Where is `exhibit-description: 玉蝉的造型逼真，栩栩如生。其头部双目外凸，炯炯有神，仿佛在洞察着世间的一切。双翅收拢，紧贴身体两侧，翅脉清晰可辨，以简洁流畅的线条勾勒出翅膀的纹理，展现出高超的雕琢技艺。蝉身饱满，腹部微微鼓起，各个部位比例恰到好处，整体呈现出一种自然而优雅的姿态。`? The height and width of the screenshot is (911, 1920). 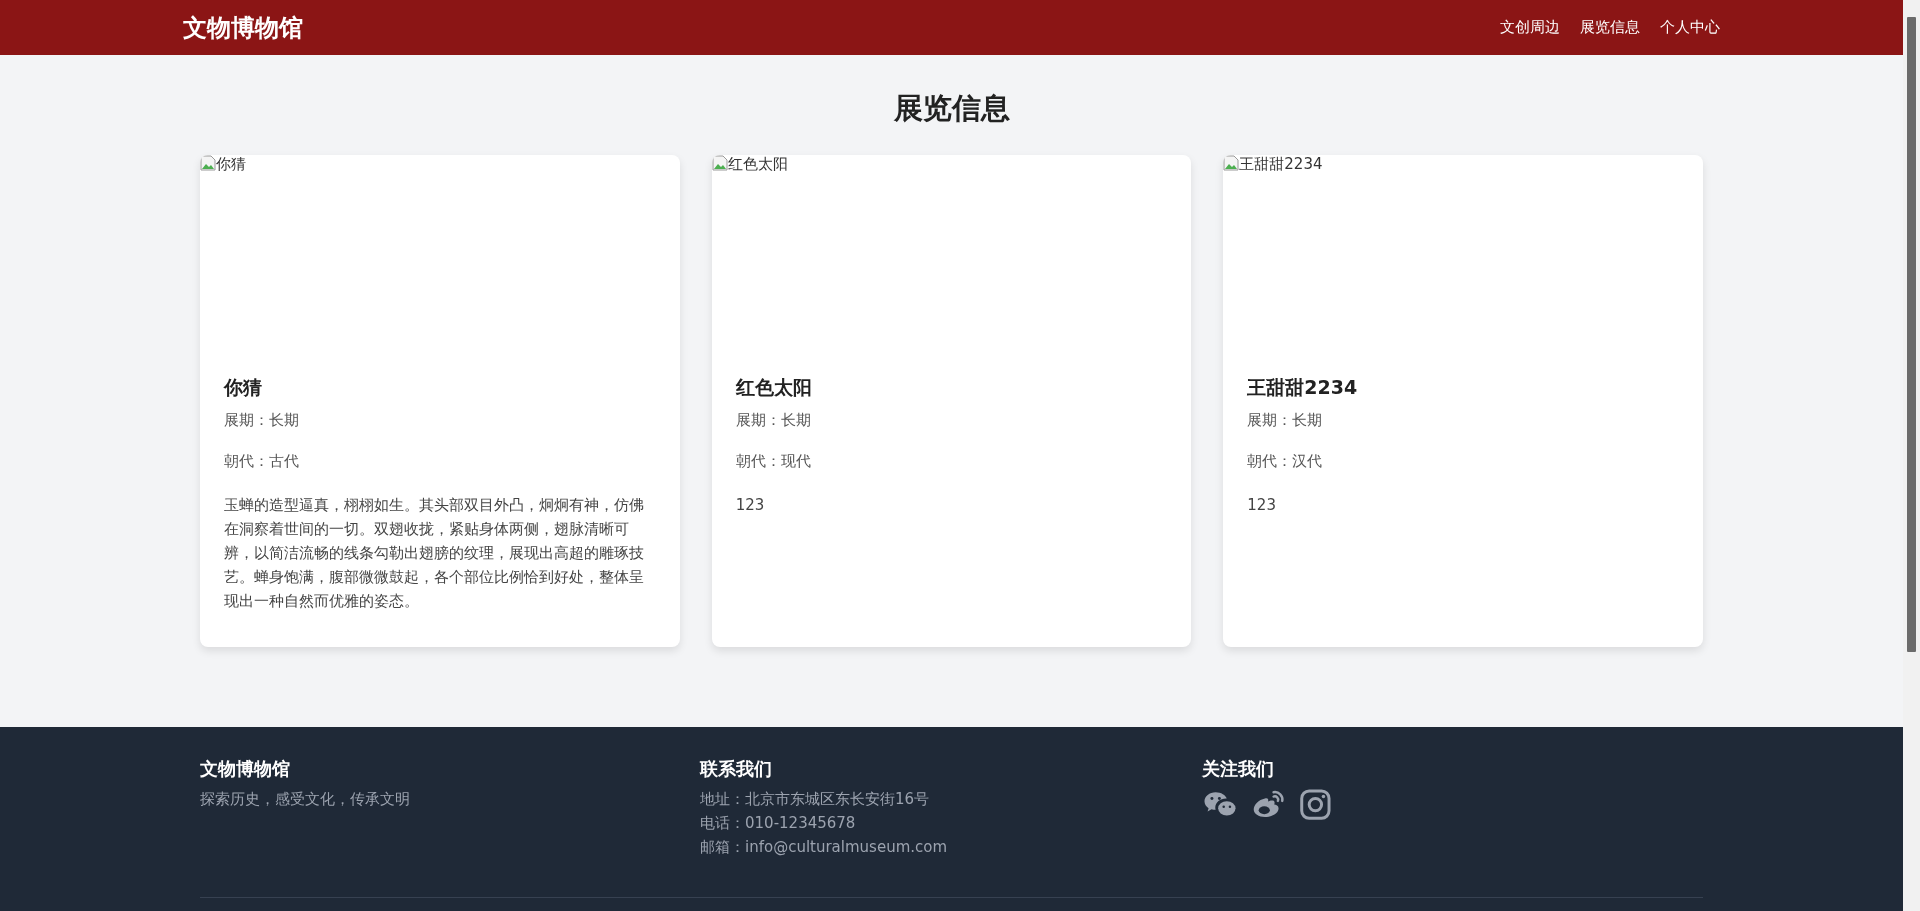
exhibit-description: 玉蝉的造型逼真，栩栩如生。其头部双目外凸，炯炯有神，仿佛在洞察着世间的一切。双翅收拢，紧贴身体两侧，翅脉清晰可辨，以简洁流畅的线条勾勒出翅膀的纹理，展现出高超的雕琢技艺。蝉身饱满，腹部微微鼓起，各个部位比例恰到好处，整体呈现出一种自然而优雅的姿态。 is located at coordinates (434, 553).